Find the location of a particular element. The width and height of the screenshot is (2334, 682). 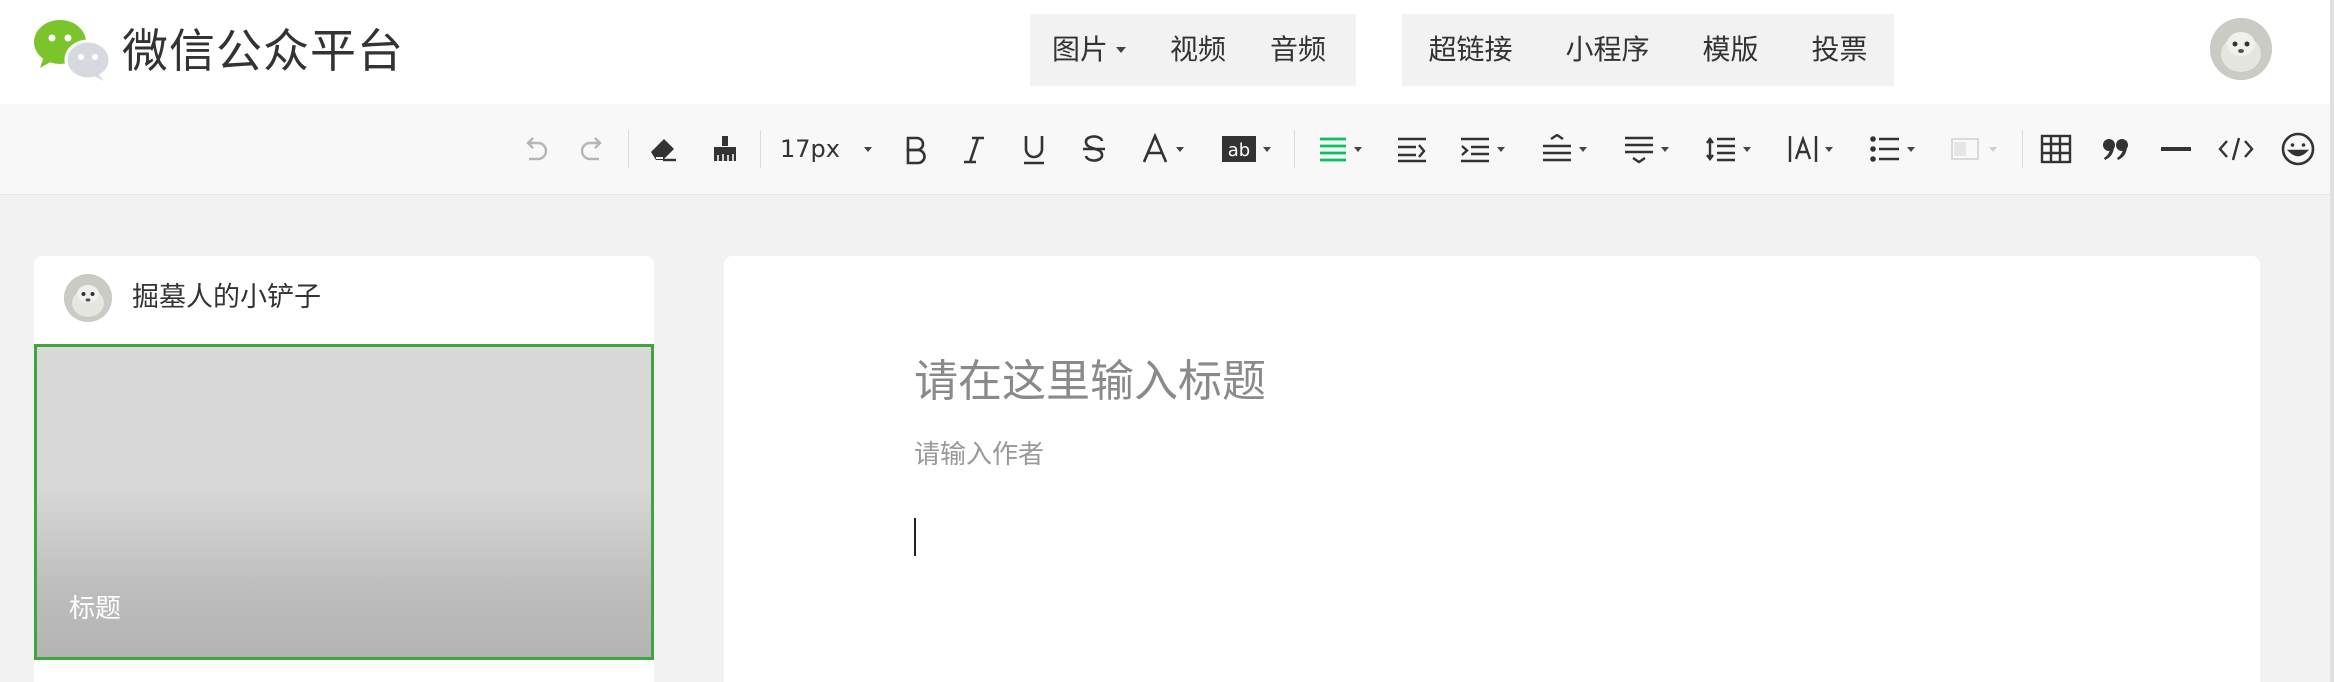

insert-hyperlink-button: 超链接 is located at coordinates (1470, 50).